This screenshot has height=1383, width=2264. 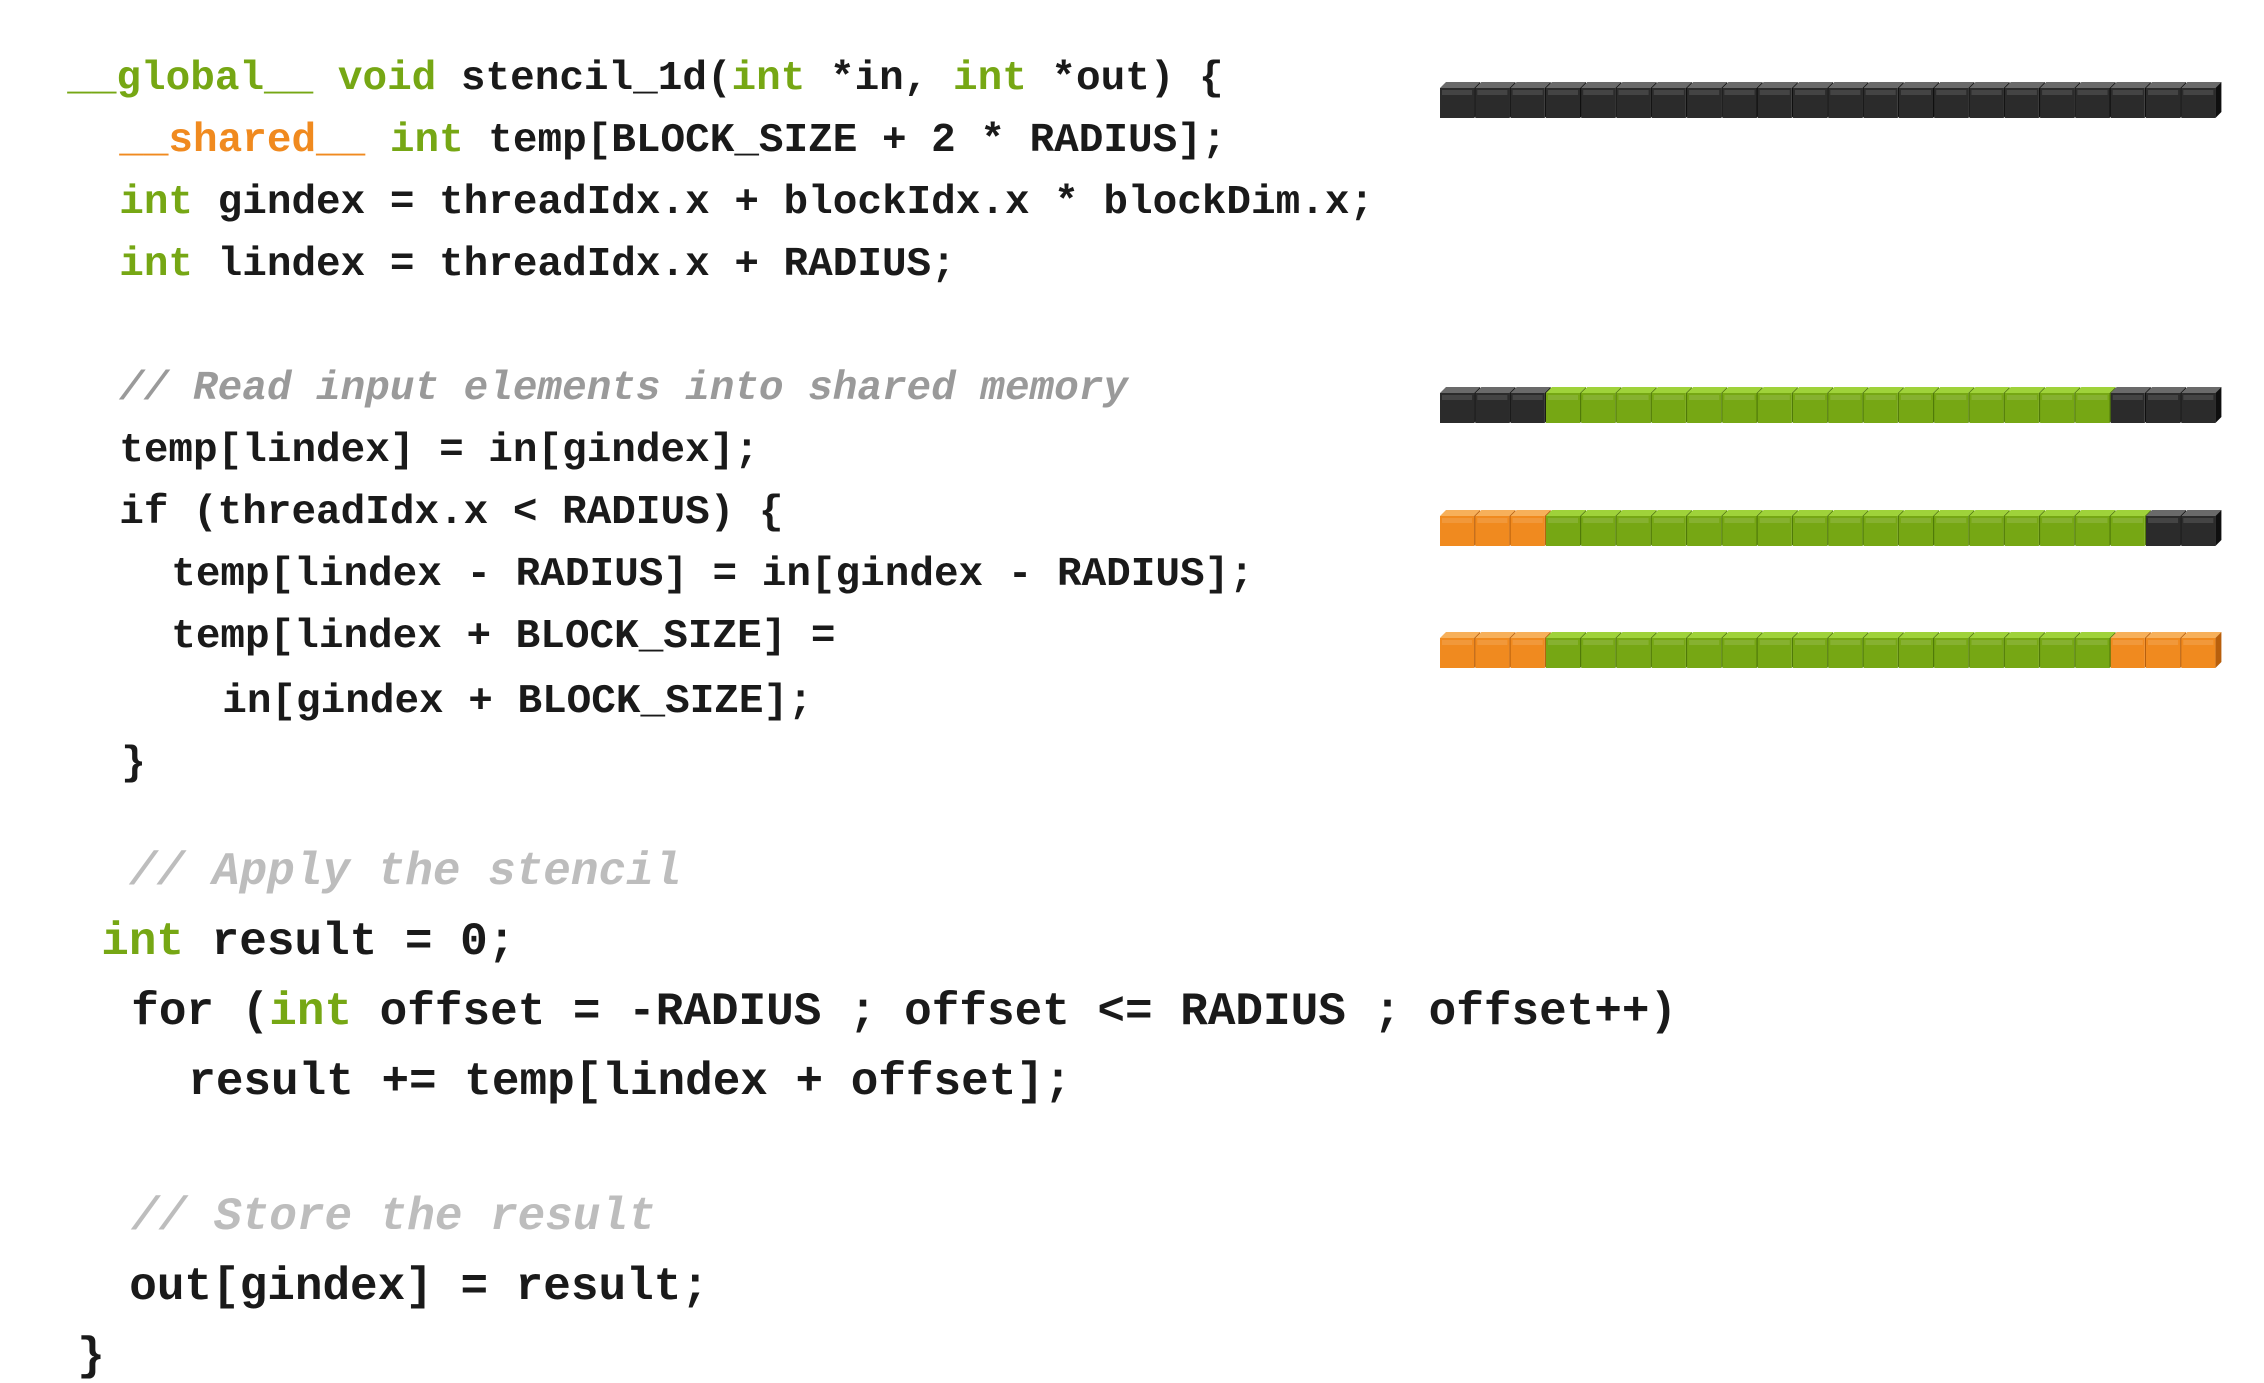 I want to click on code-line-lindex: int lindex = threadIdx.x + RADIUS;, so click(x=537, y=265).